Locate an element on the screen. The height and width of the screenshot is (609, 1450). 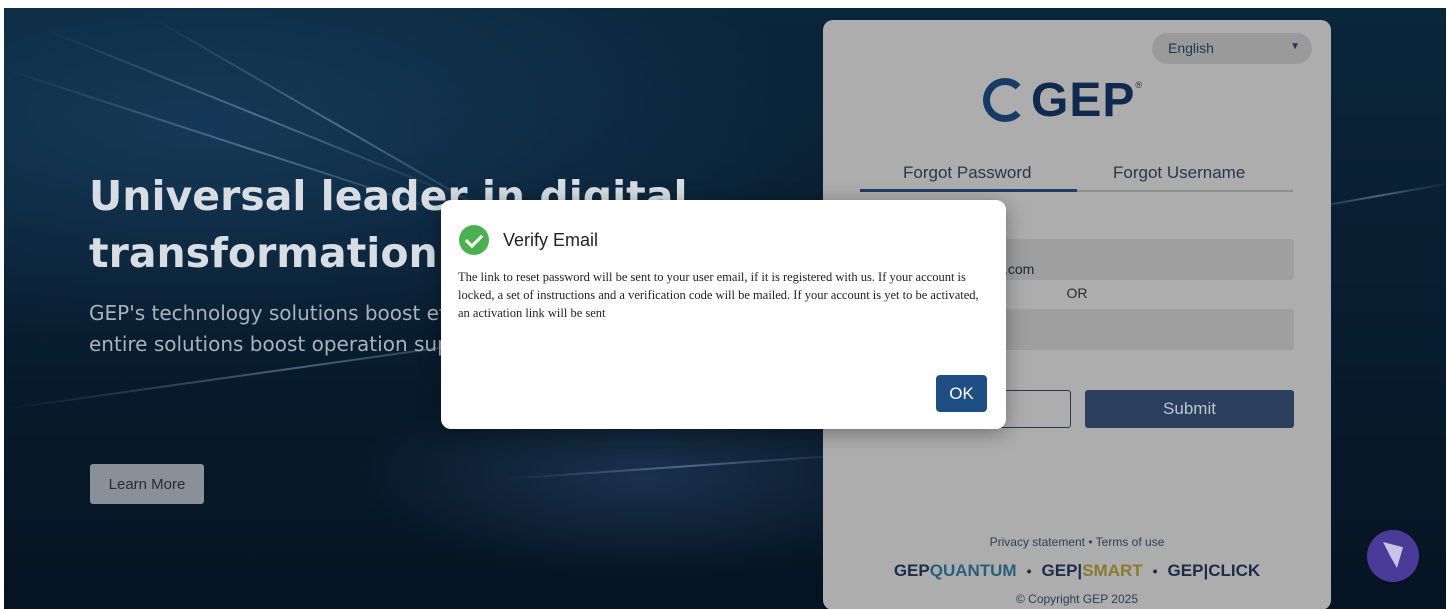
submit-button: Submit is located at coordinates (1189, 409).